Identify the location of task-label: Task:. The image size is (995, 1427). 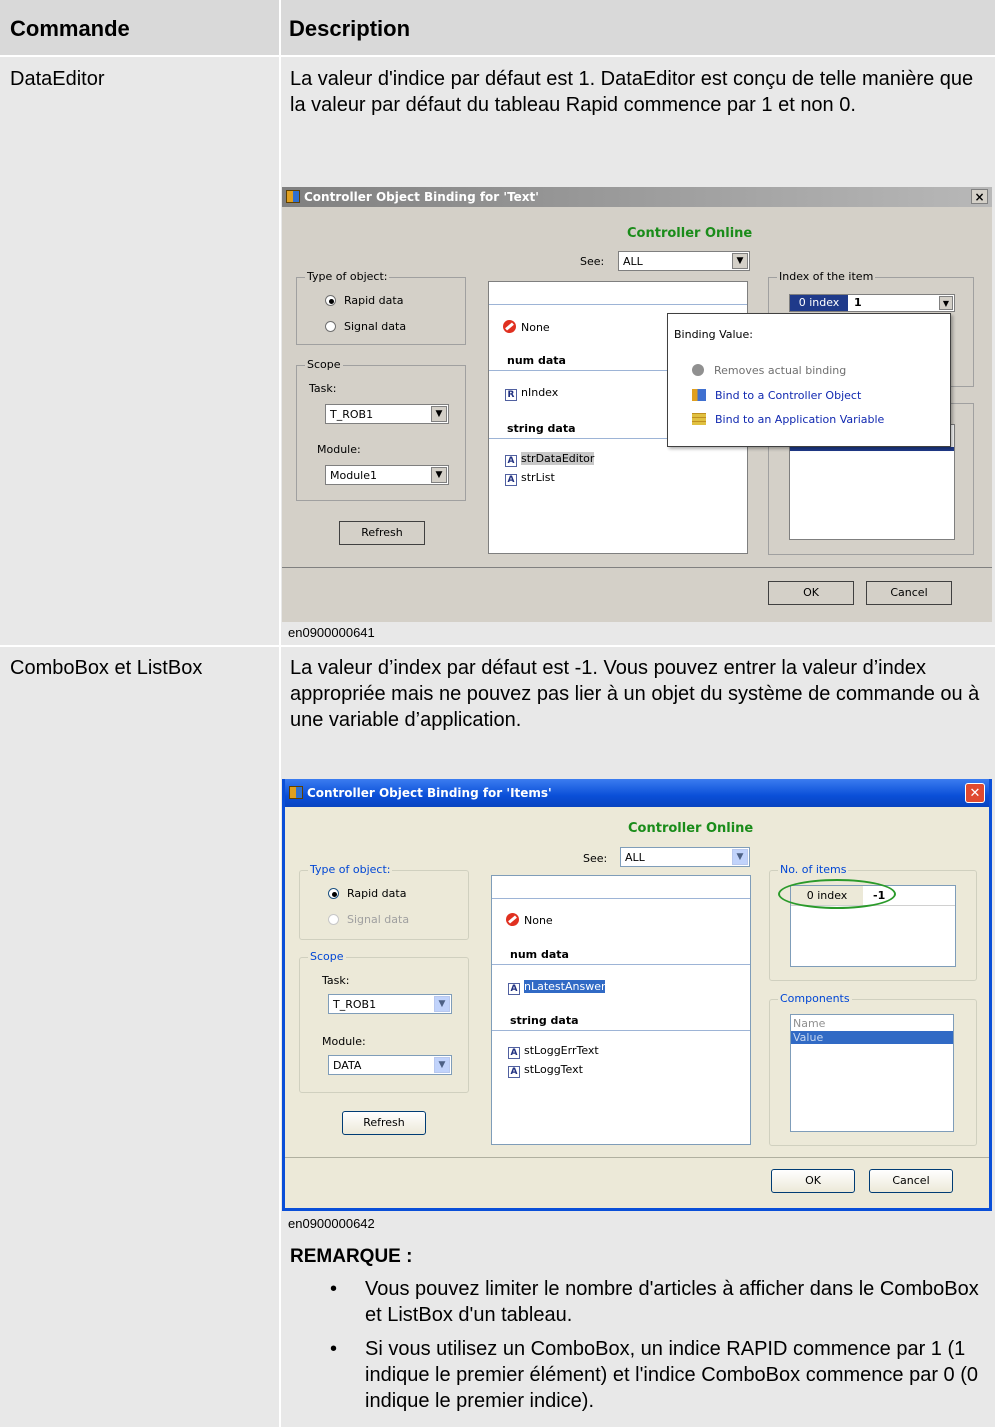
(323, 388).